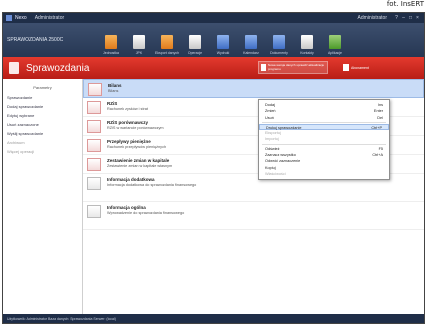  I want to click on sidebar-item: Archiwum, so click(42, 142).